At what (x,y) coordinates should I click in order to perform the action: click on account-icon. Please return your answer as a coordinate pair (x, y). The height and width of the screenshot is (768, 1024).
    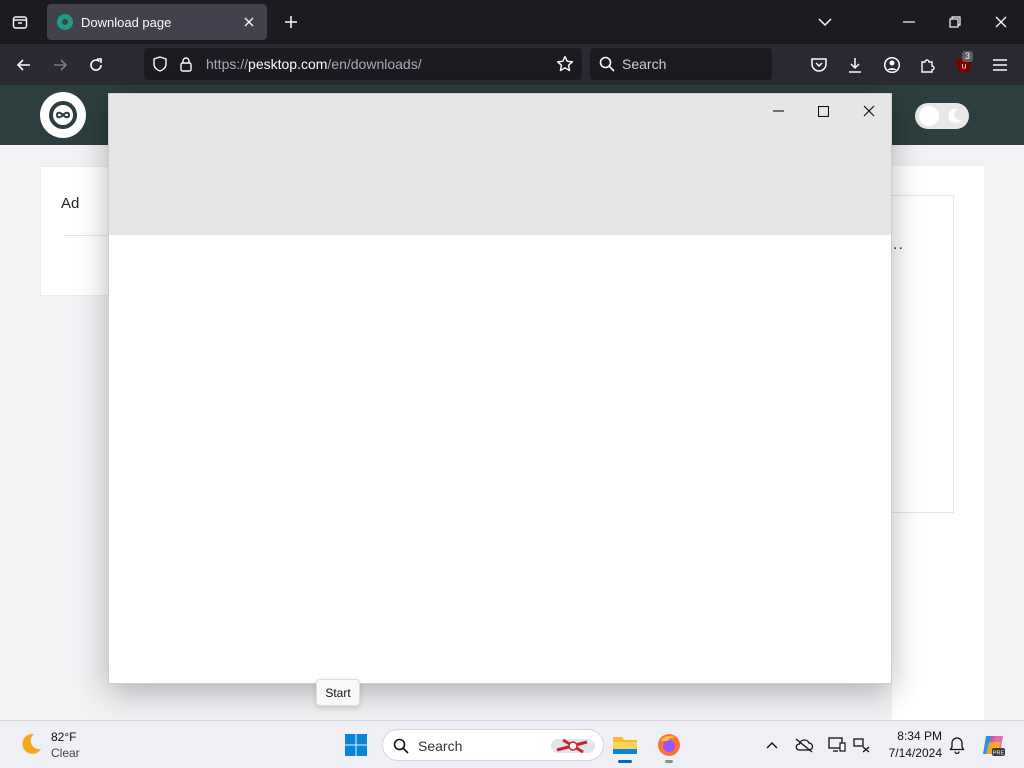
    Looking at the image, I should click on (892, 65).